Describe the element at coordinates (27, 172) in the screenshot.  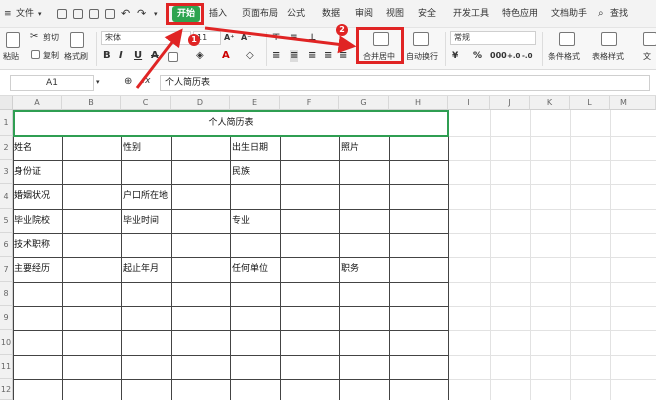
I see `cell-id-label: 身份证` at that location.